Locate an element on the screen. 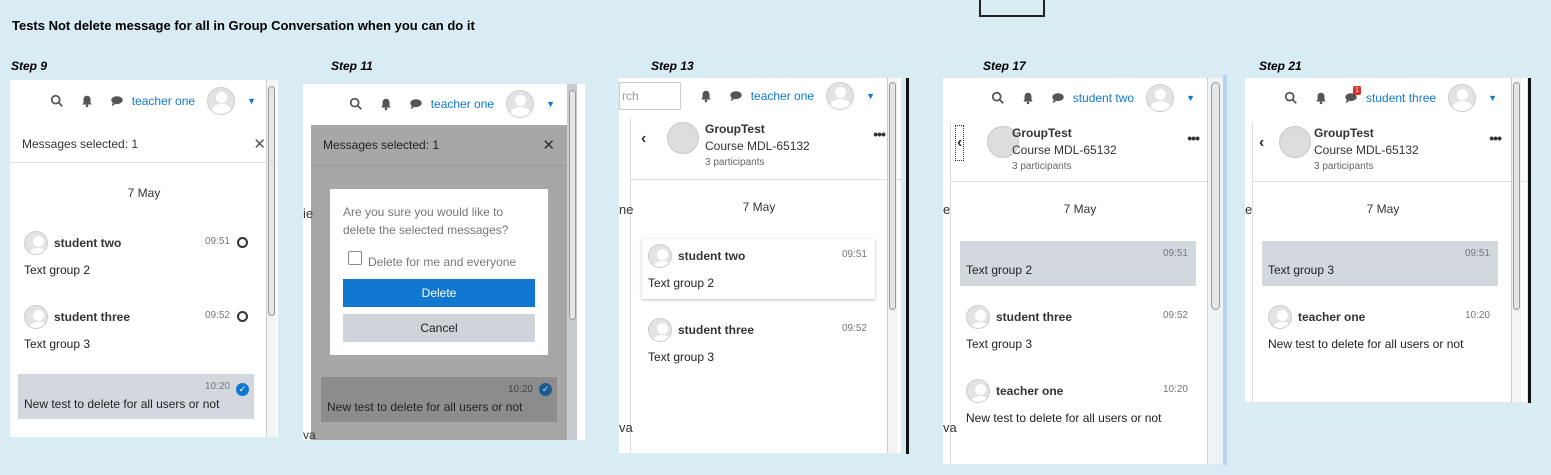  cancel-button: Cancel is located at coordinates (439, 328).